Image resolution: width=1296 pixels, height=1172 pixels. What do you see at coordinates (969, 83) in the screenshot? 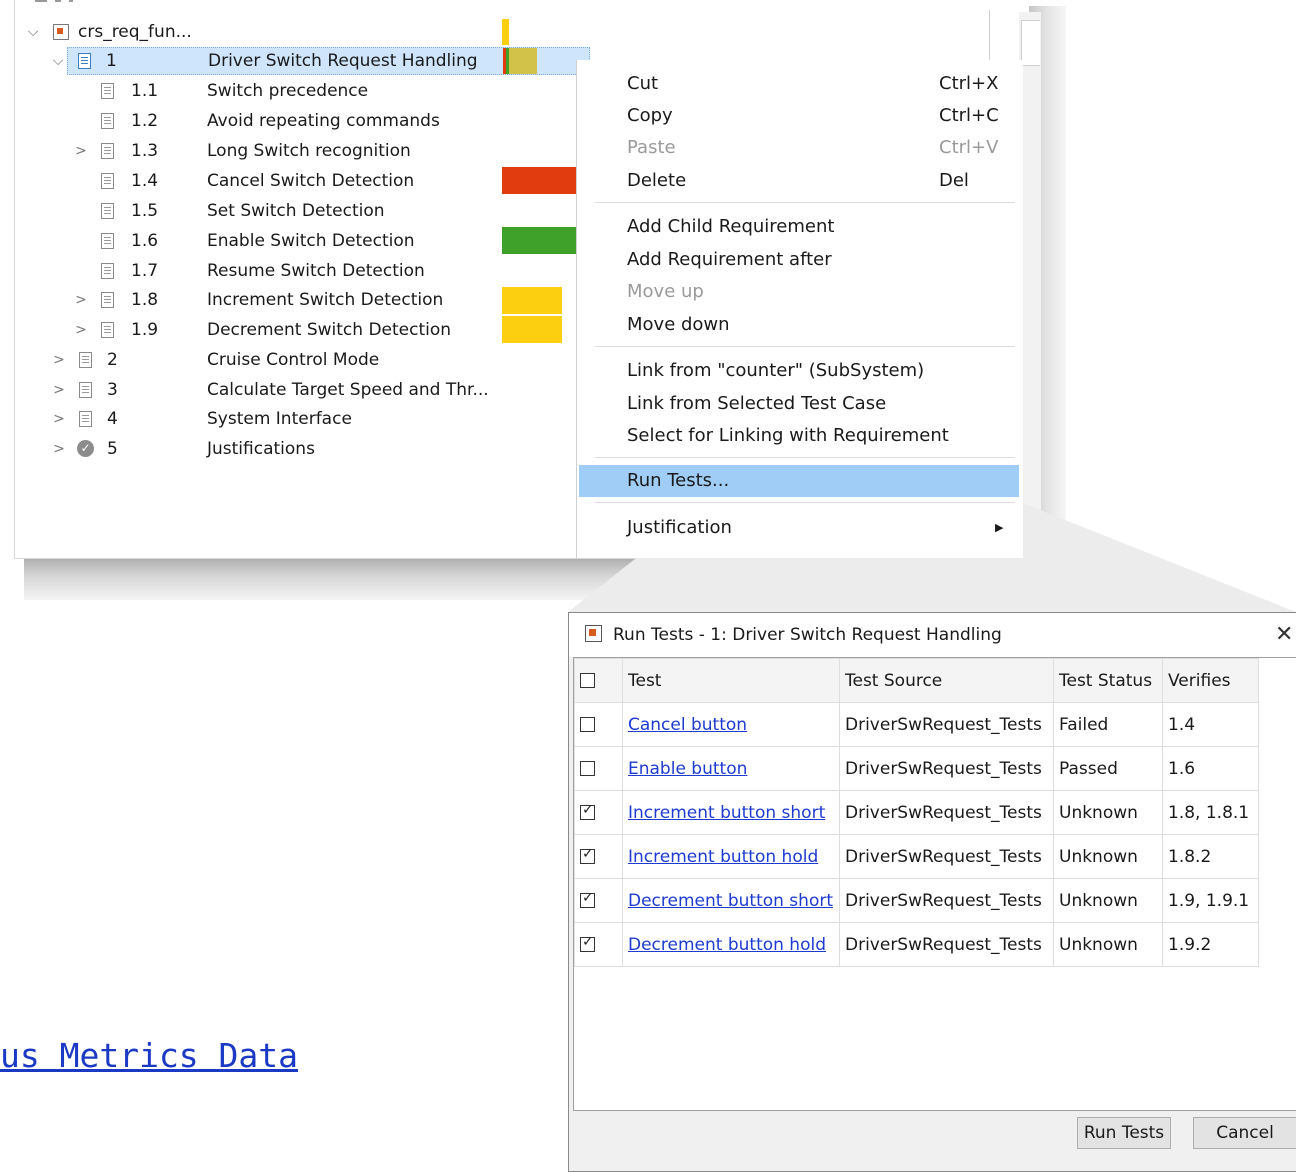
I see `menu-item-shortcut: Ctrl+X` at bounding box center [969, 83].